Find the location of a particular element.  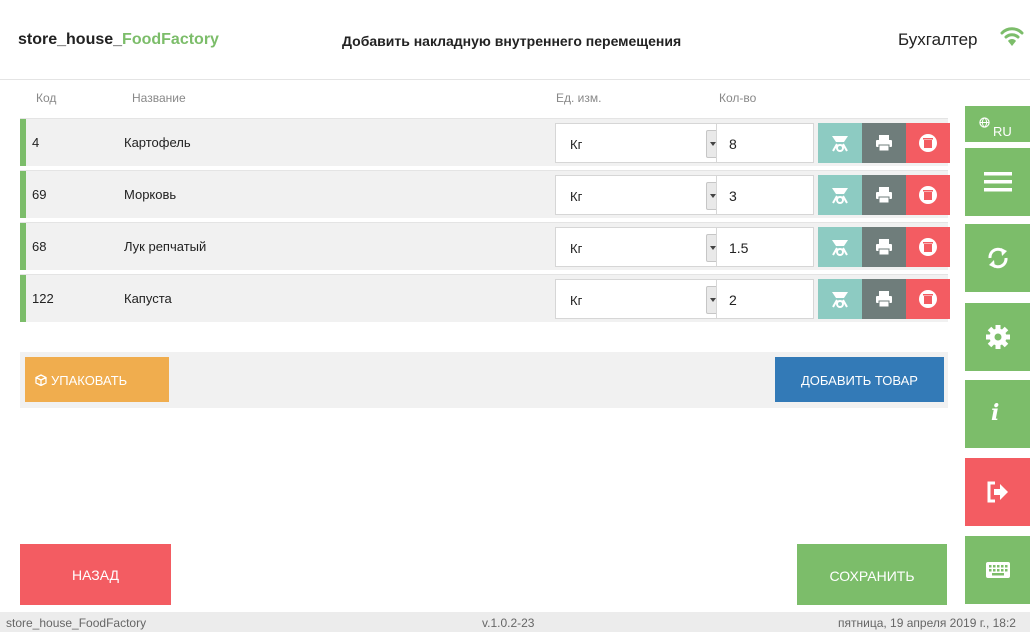

wifi-icon is located at coordinates (1012, 36).